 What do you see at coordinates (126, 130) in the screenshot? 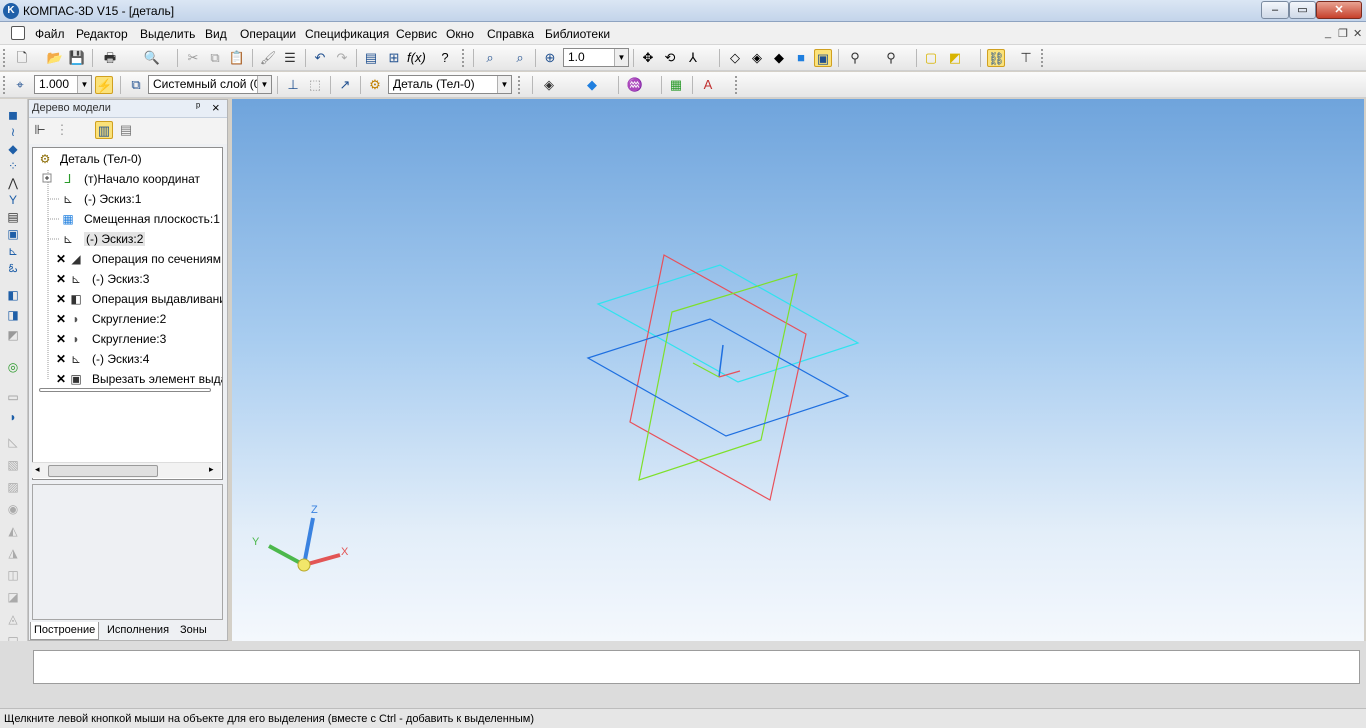
I see `tree-display-icon: ▤` at bounding box center [126, 130].